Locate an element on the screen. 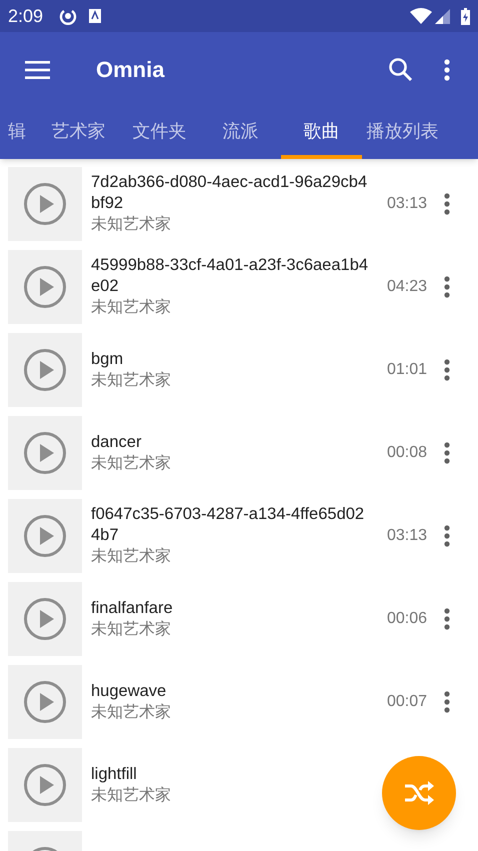  song-row: hugewave 未知艺术家 00:07 is located at coordinates (239, 702).